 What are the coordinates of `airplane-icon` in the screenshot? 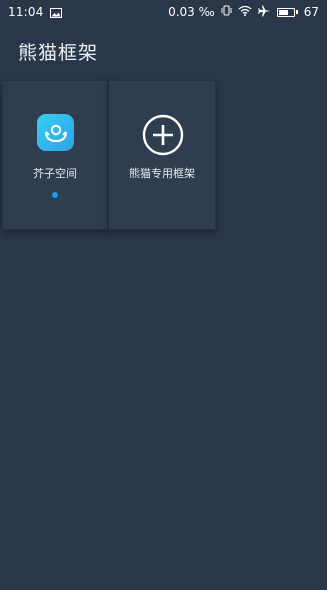 It's located at (264, 12).